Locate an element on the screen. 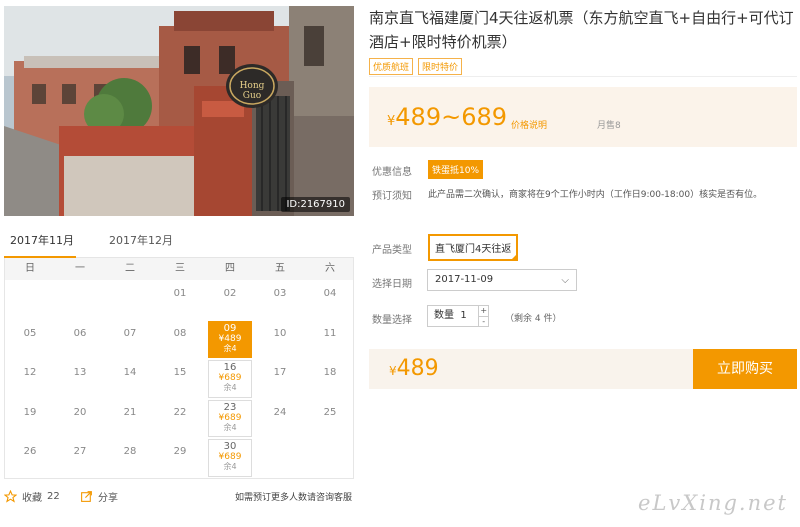  day-number: 17 is located at coordinates (280, 372).